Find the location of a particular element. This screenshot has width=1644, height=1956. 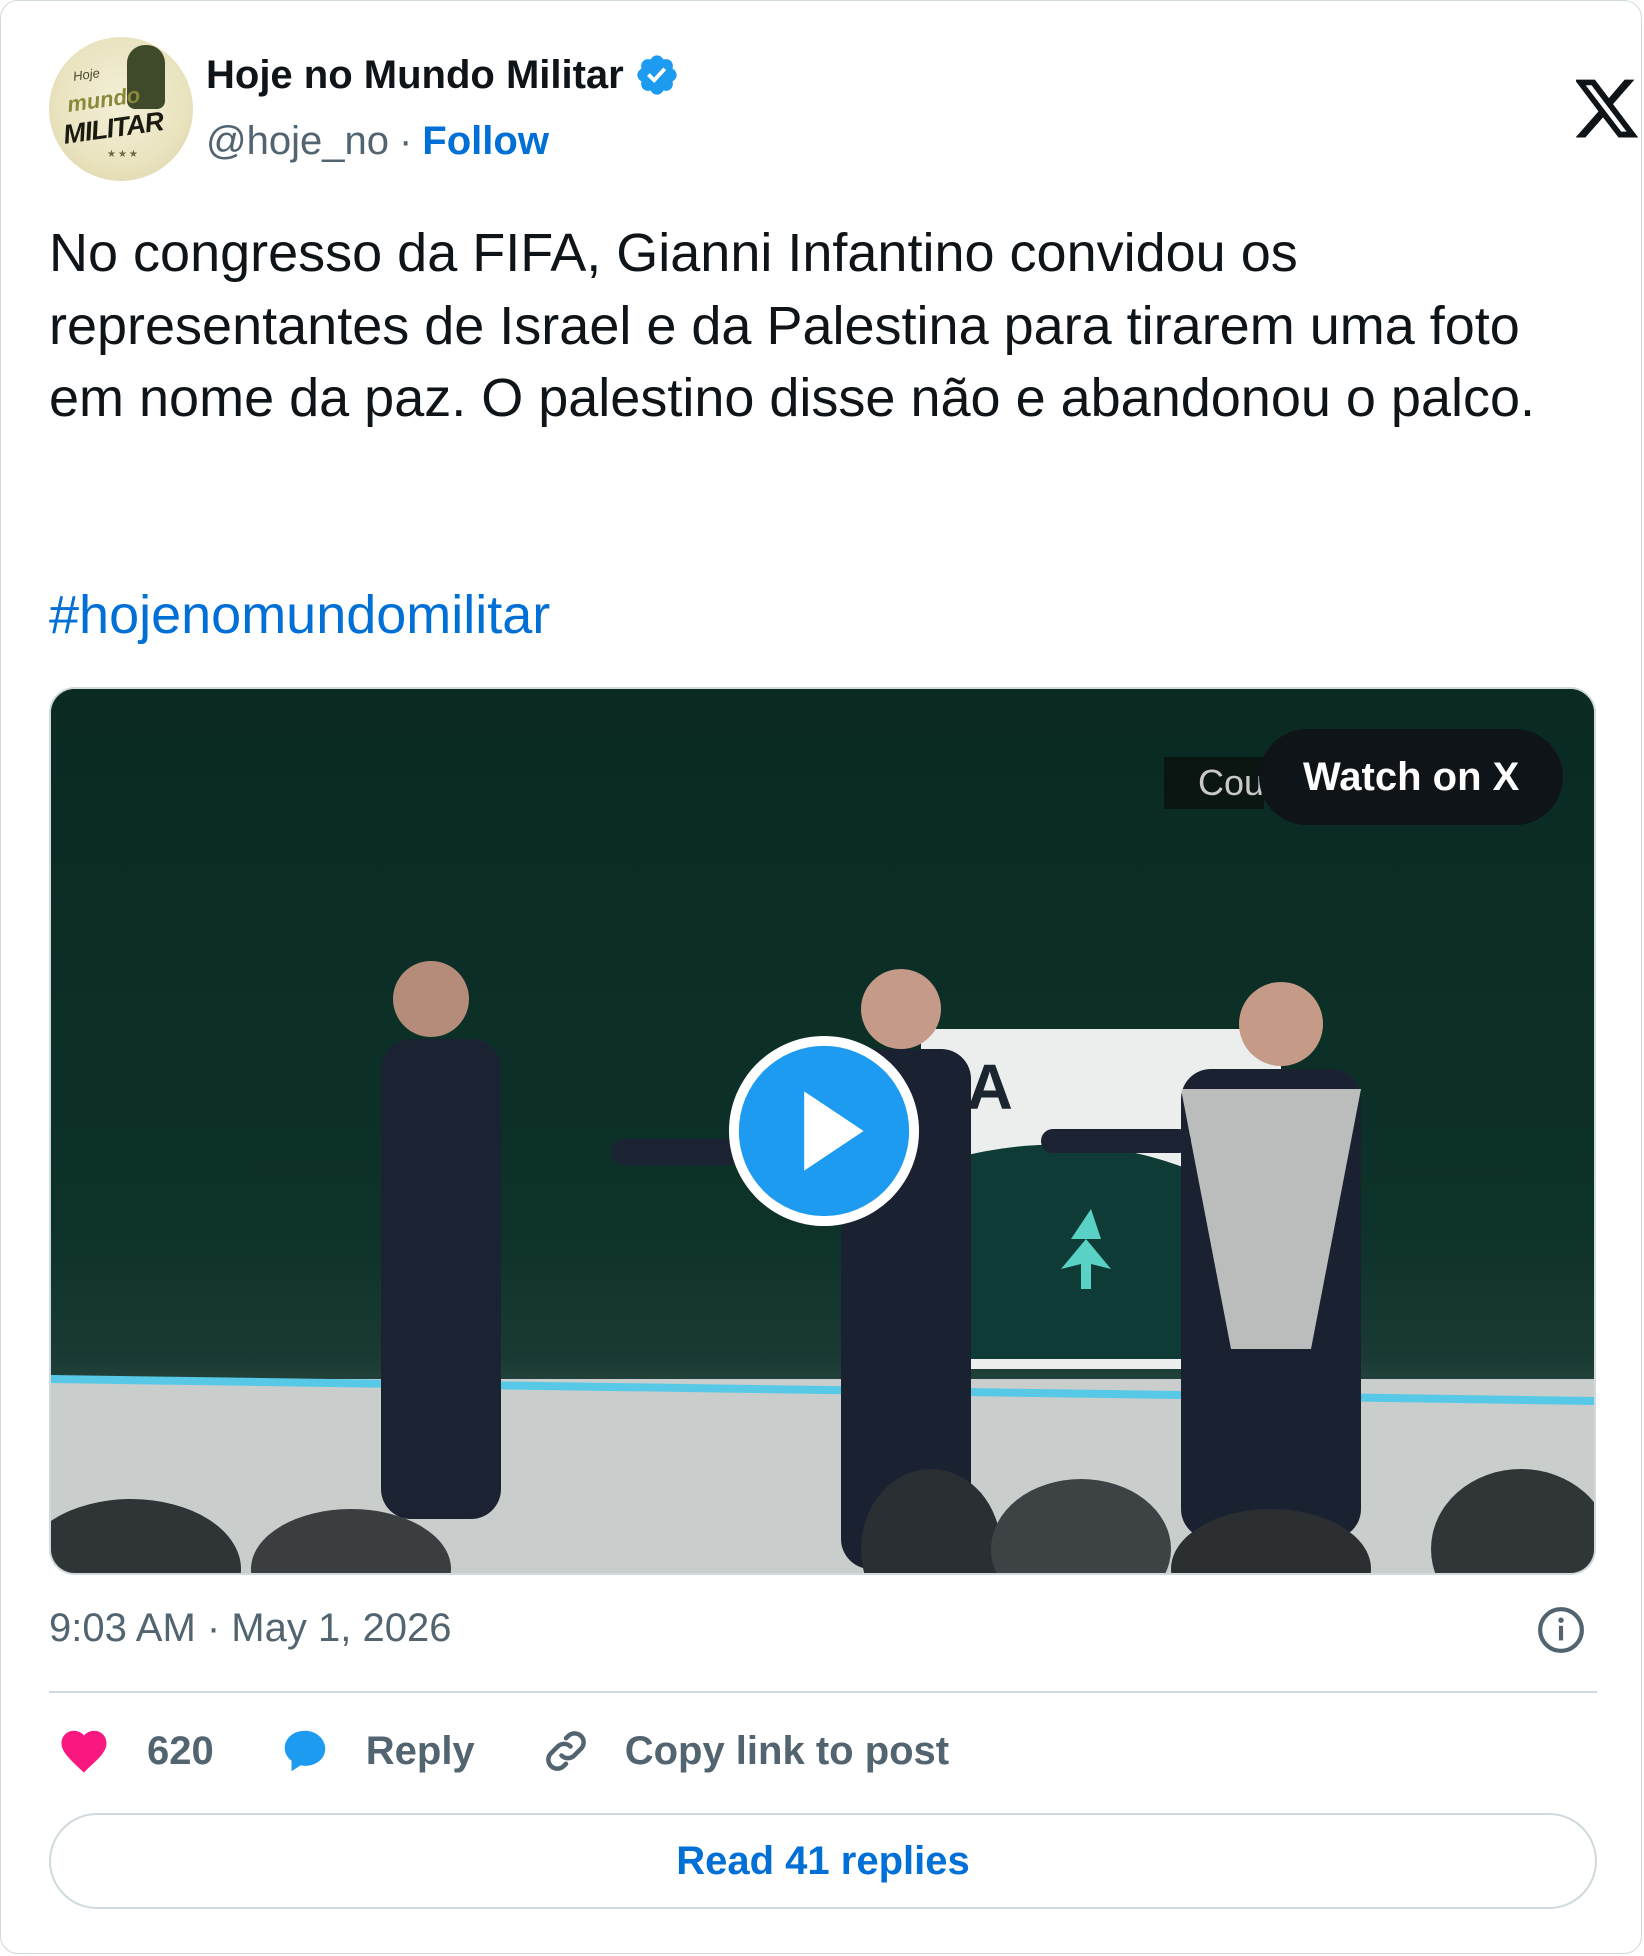

copy-link-button: Copy link to post is located at coordinates (740, 1751).